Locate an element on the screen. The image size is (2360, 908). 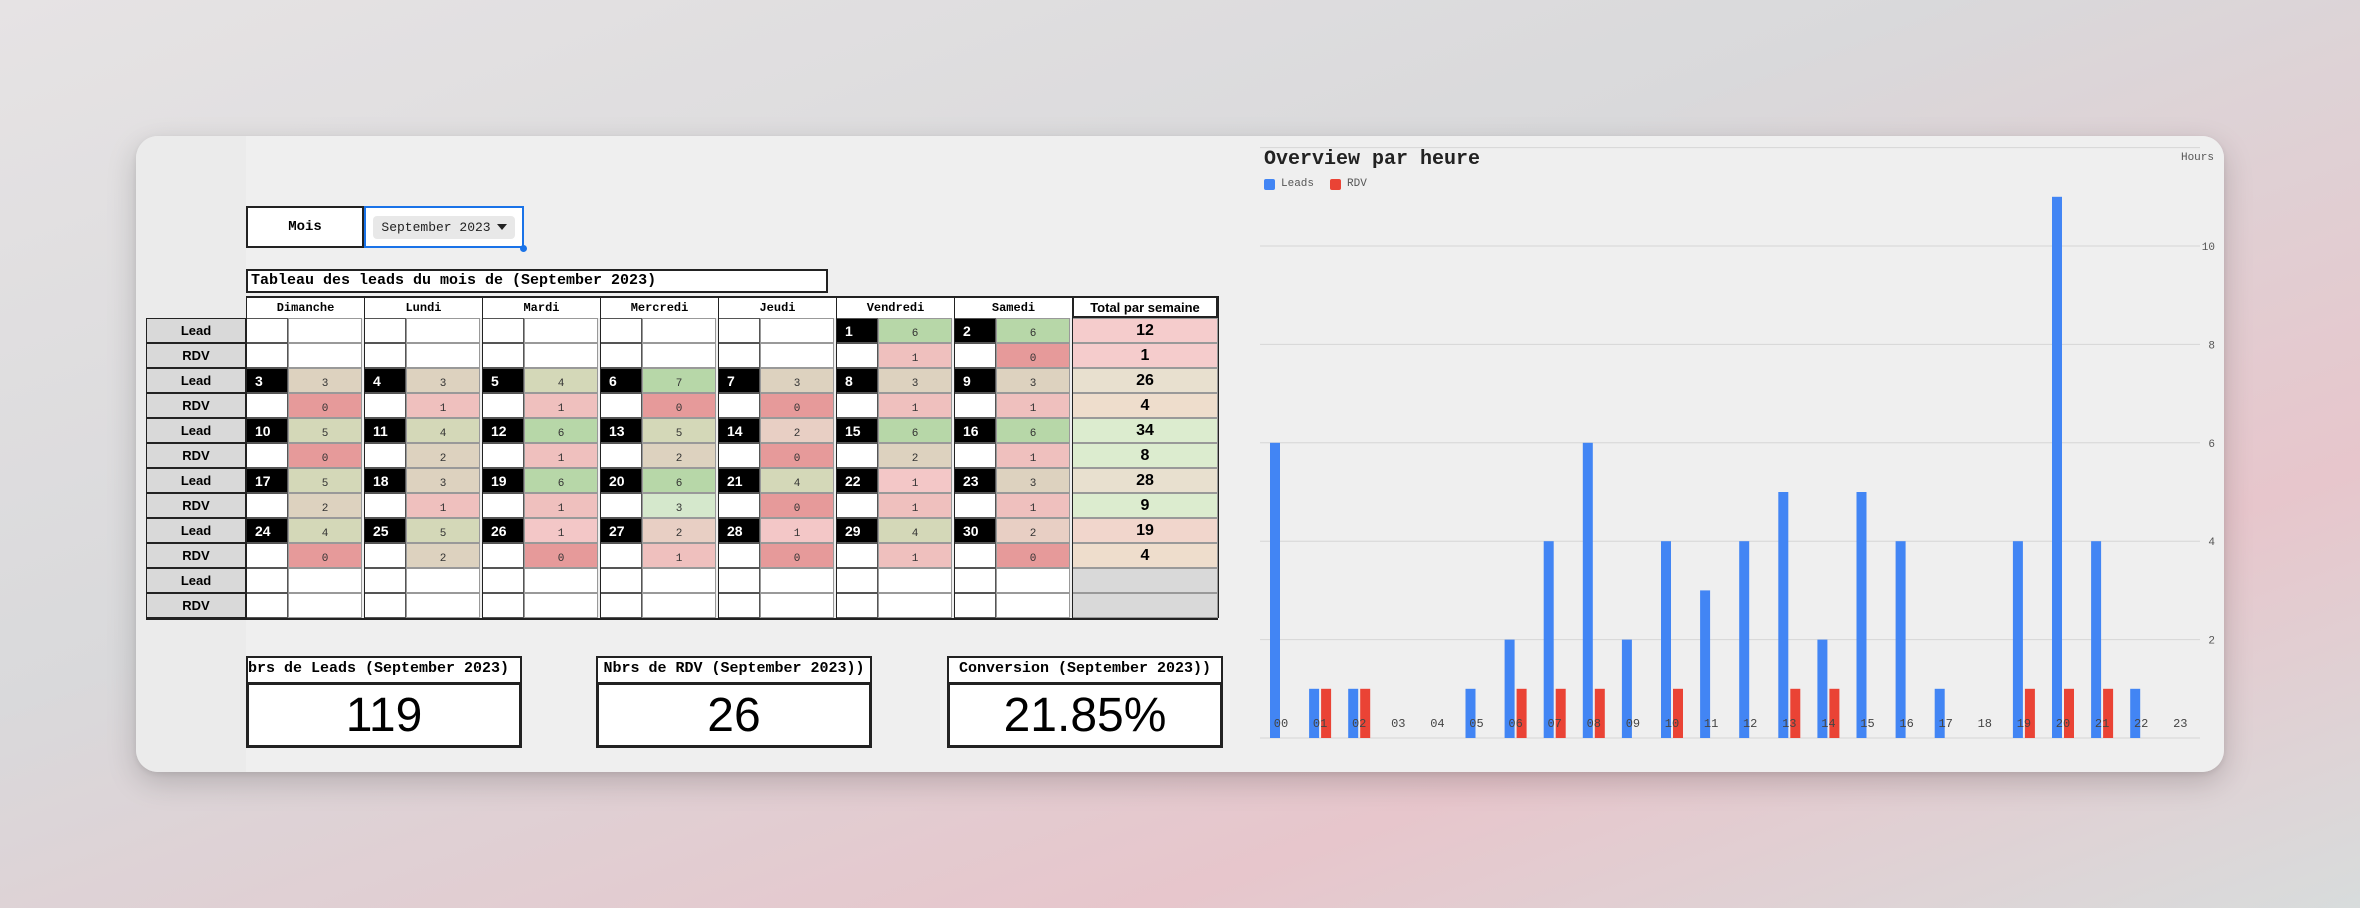
row-label-lead: Lead is located at coordinates (196, 430).